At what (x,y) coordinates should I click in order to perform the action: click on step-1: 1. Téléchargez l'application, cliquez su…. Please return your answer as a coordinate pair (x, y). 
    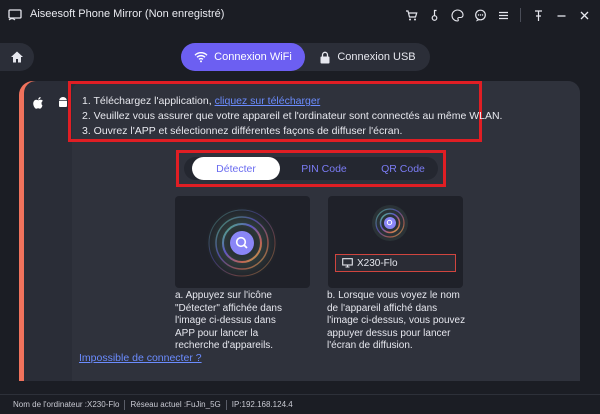
    Looking at the image, I should click on (201, 101).